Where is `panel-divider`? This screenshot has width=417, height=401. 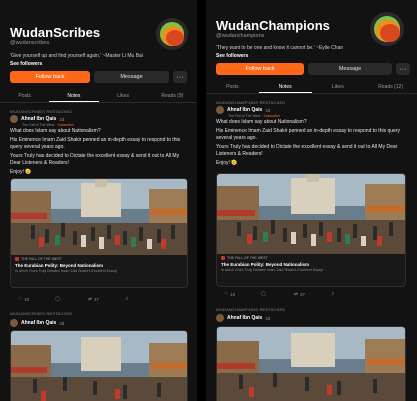 panel-divider is located at coordinates (201, 200).